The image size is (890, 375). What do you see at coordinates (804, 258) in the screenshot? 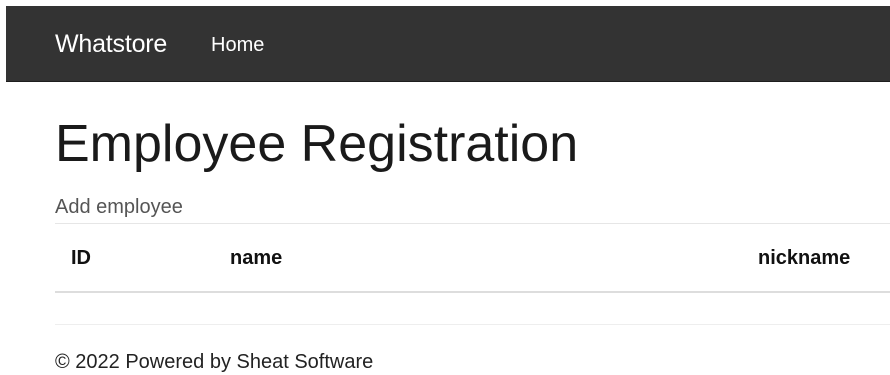
I see `column-header-nickname: nickname` at bounding box center [804, 258].